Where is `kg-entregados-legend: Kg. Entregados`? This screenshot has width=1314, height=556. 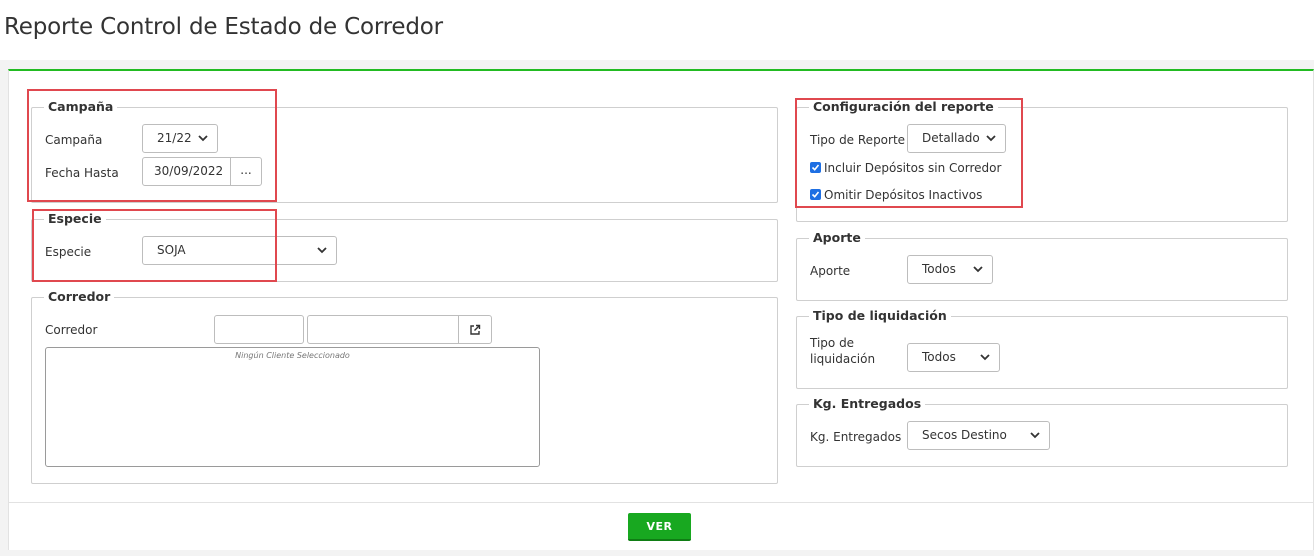 kg-entregados-legend: Kg. Entregados is located at coordinates (867, 404).